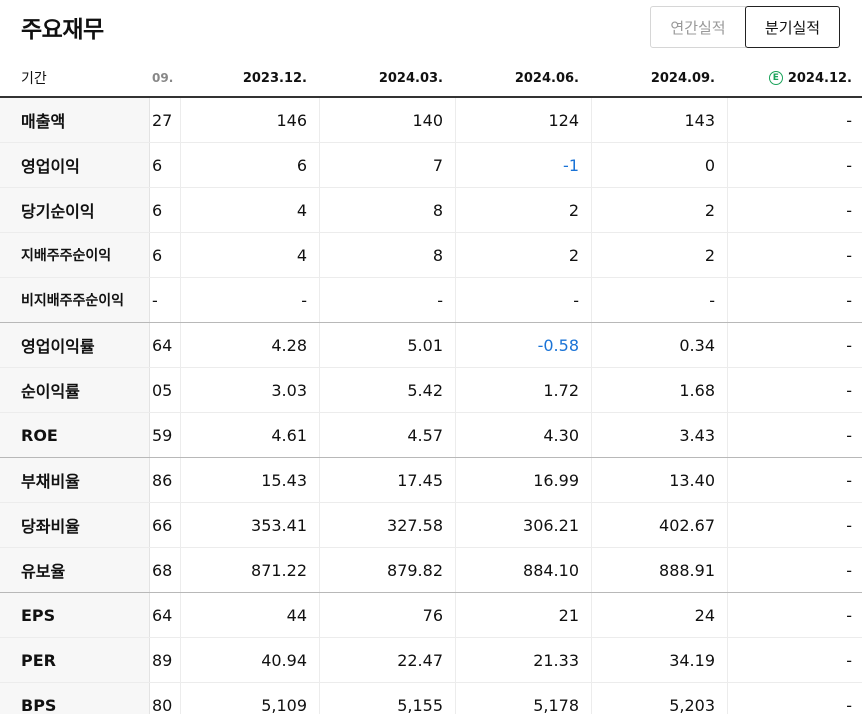 This screenshot has height=714, width=862. I want to click on table-row: 매출액 27 146 140 124 143-, so click(431, 120).